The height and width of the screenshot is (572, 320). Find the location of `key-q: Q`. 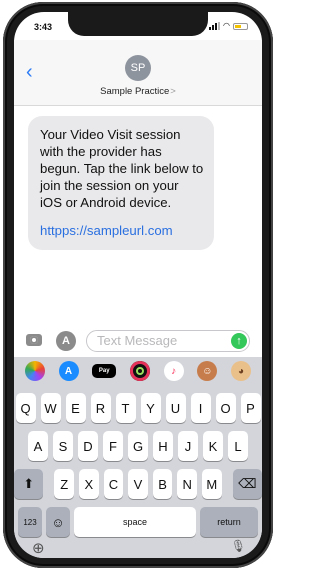

key-q: Q is located at coordinates (25, 408).